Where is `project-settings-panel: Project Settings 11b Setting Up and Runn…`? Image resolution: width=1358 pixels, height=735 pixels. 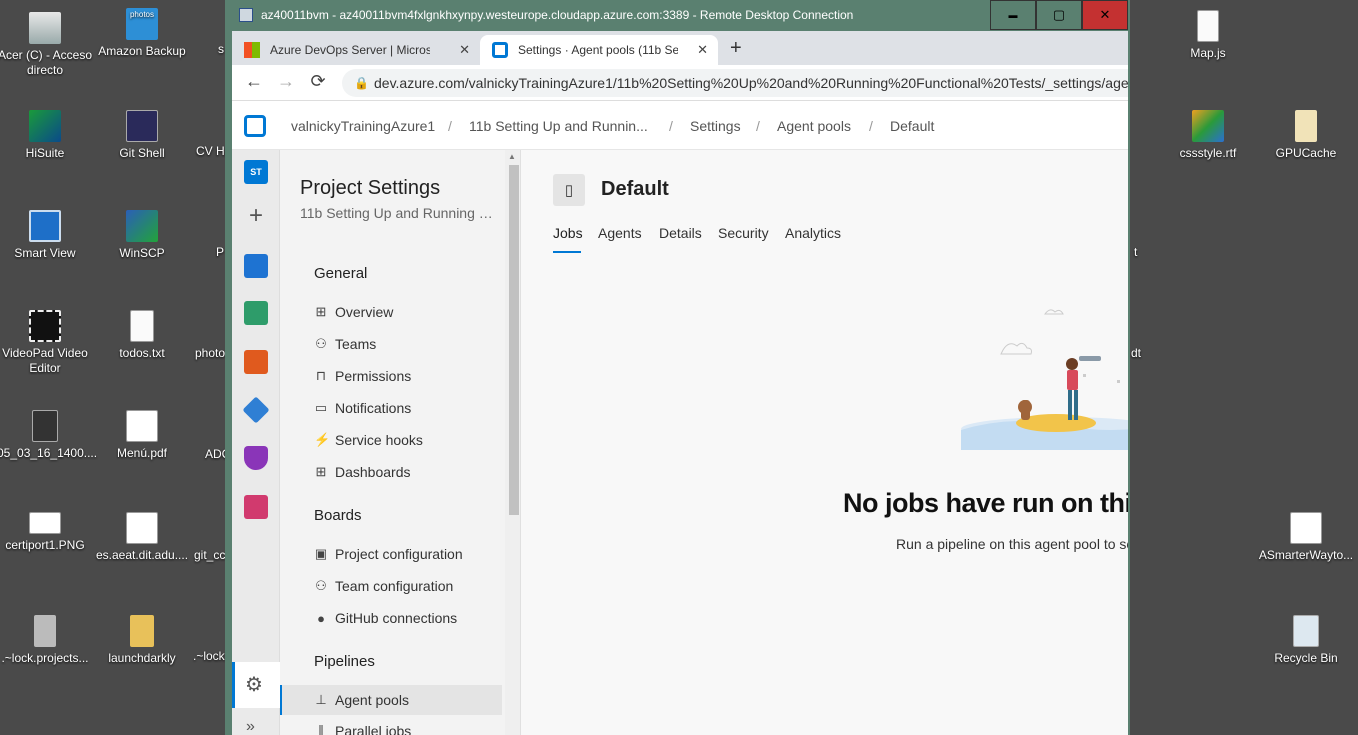 project-settings-panel: Project Settings 11b Setting Up and Runn… is located at coordinates (400, 442).